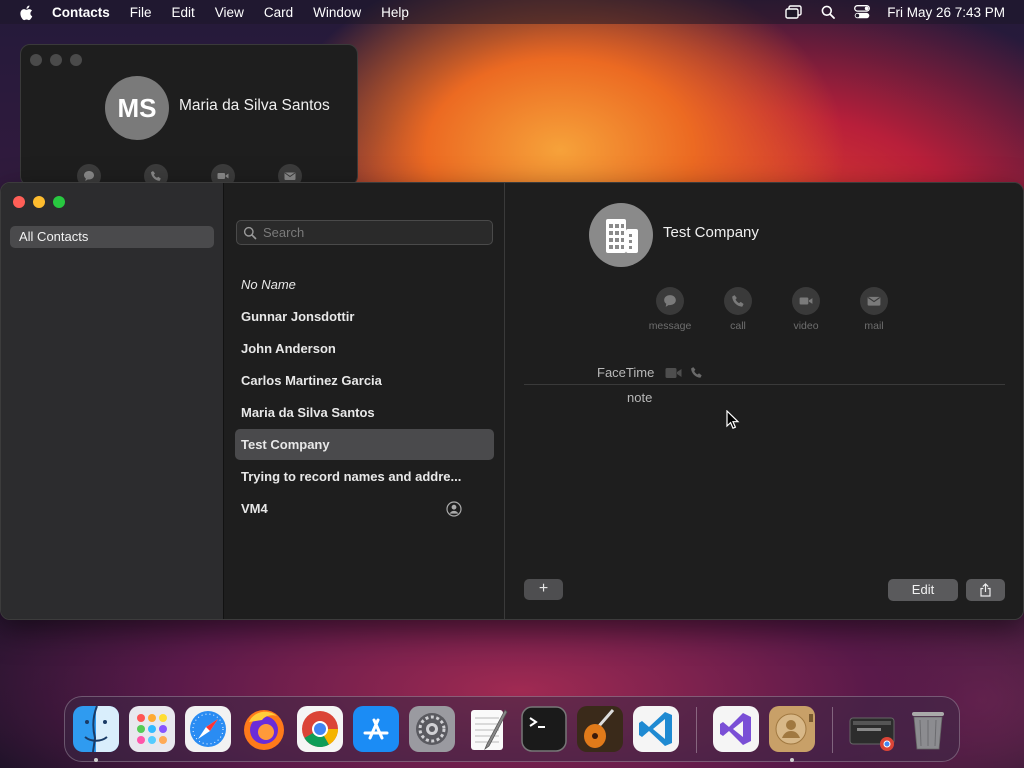  Describe the element at coordinates (254, 105) in the screenshot. I see `contact-name: Maria da Silva Santos` at that location.